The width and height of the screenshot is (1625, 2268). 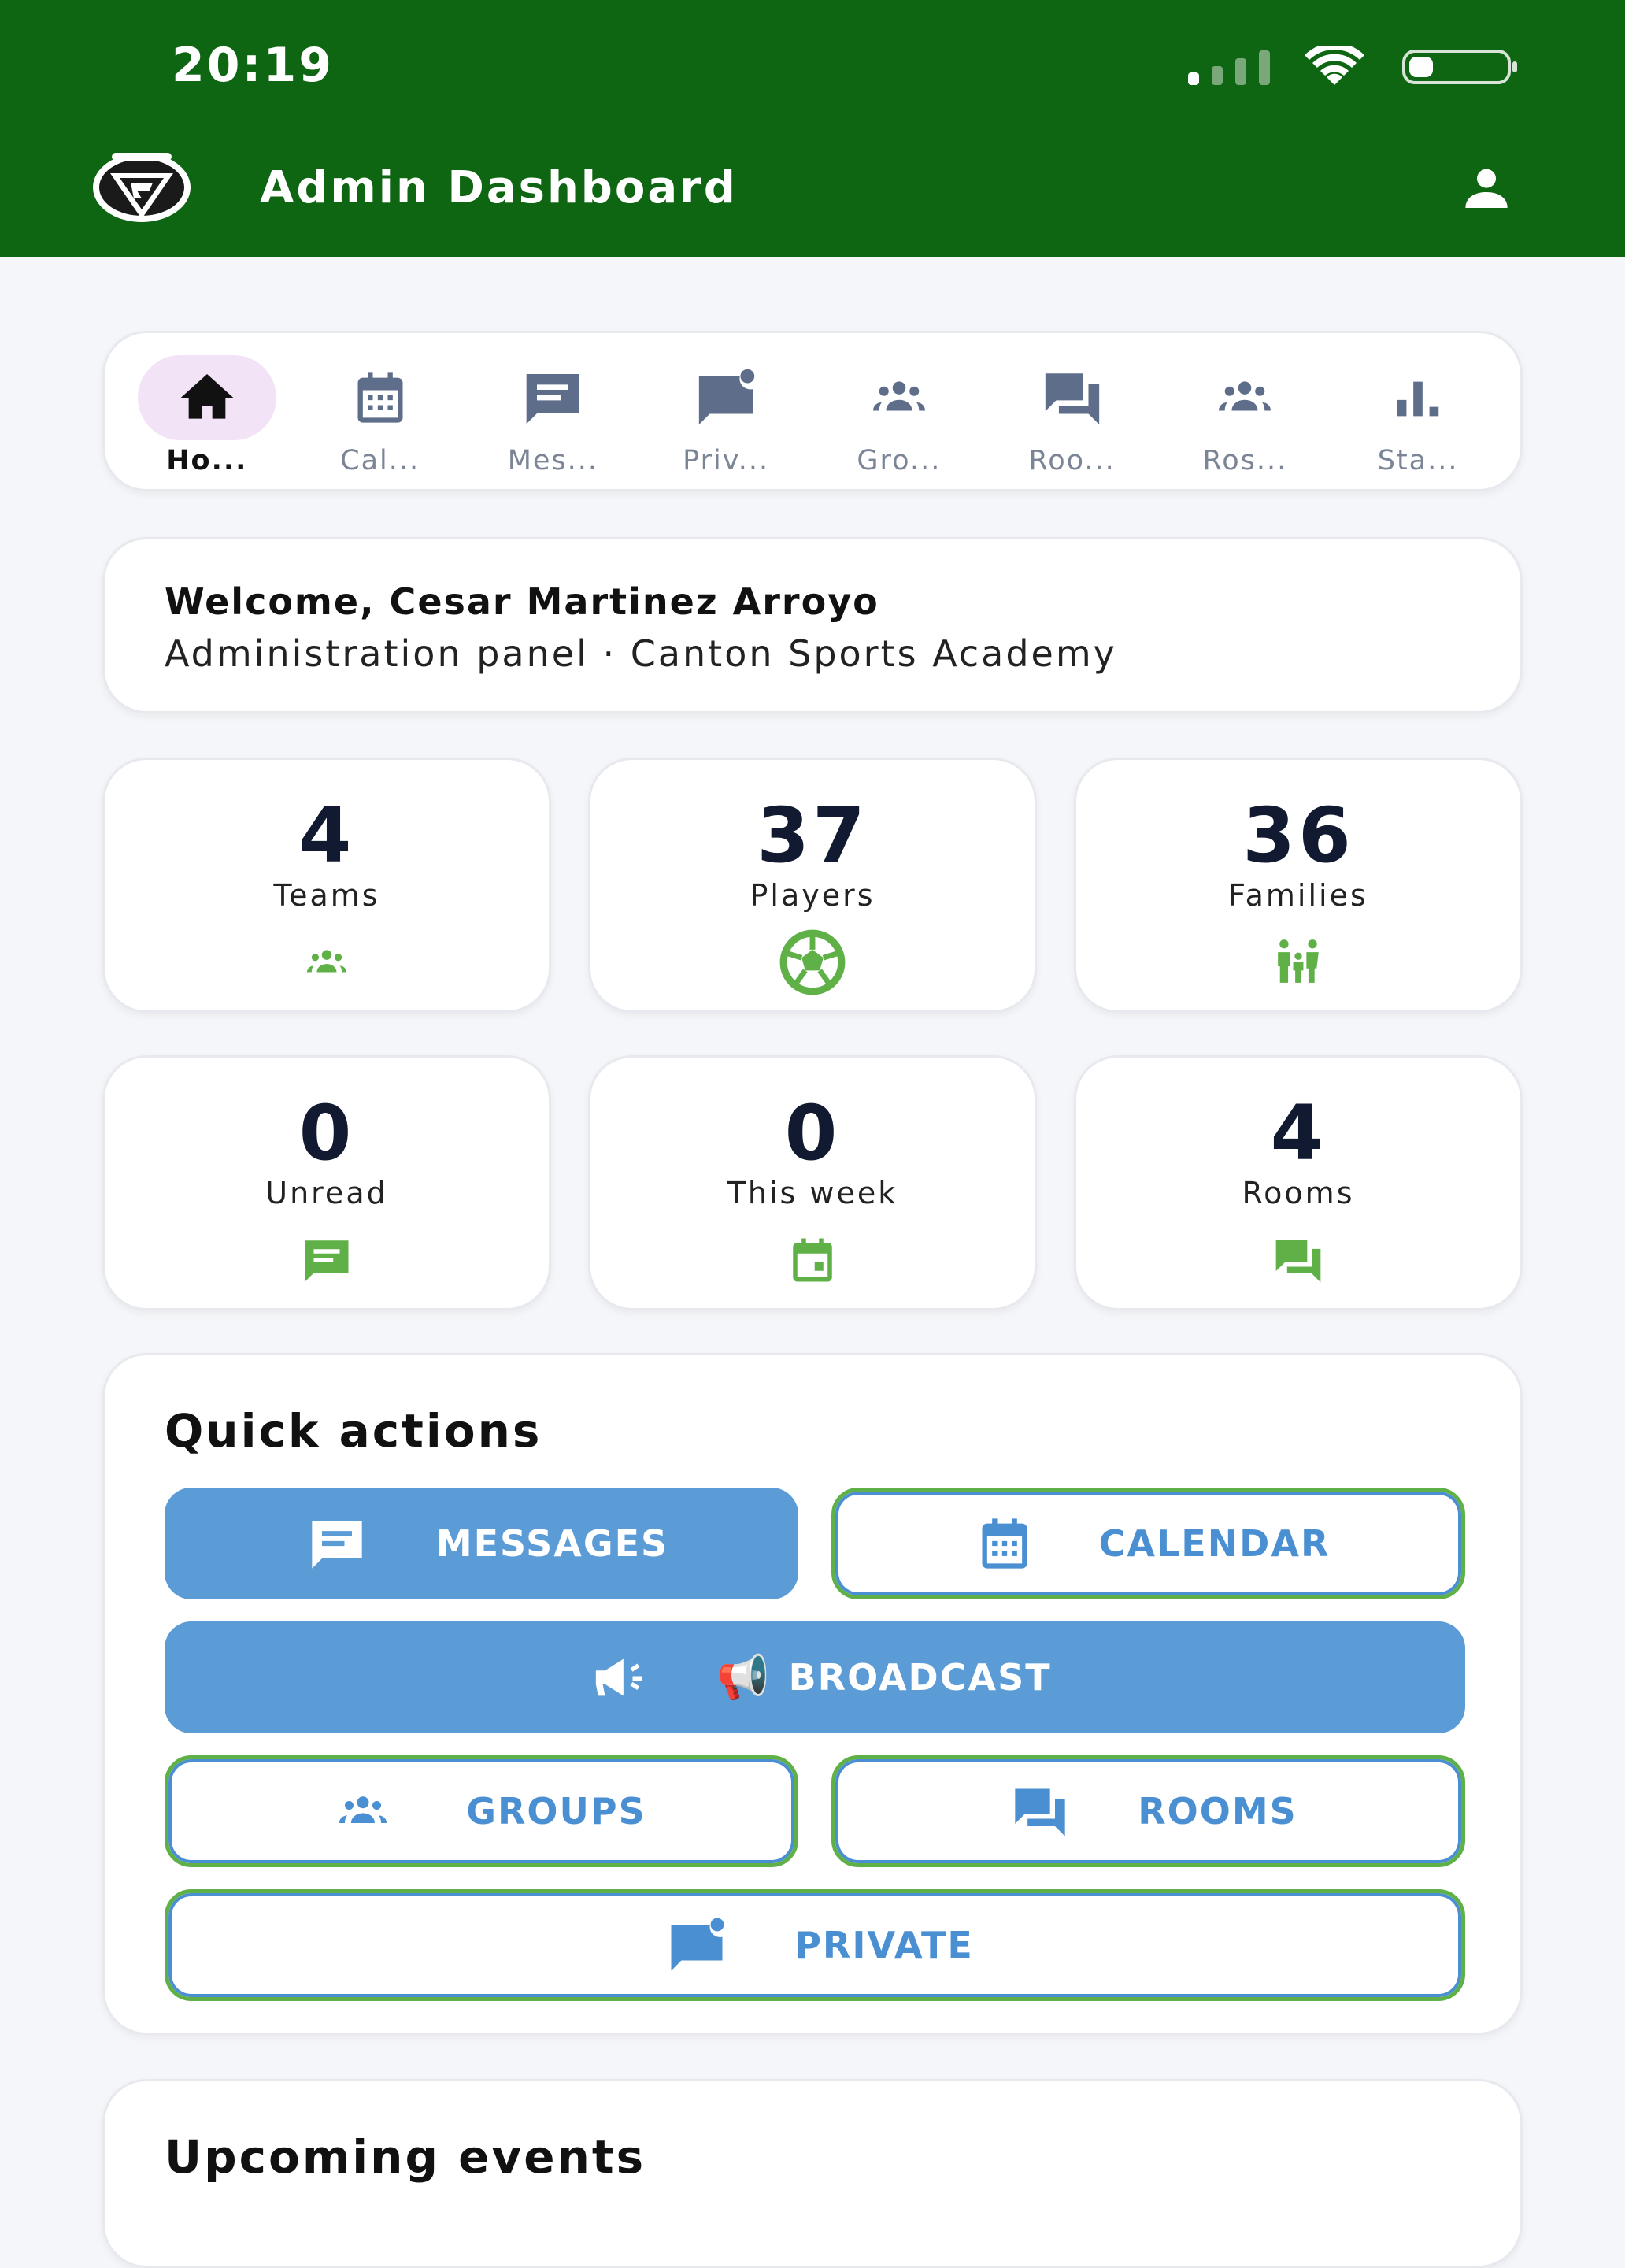 I want to click on private-button-label: PRIVATE, so click(x=884, y=1945).